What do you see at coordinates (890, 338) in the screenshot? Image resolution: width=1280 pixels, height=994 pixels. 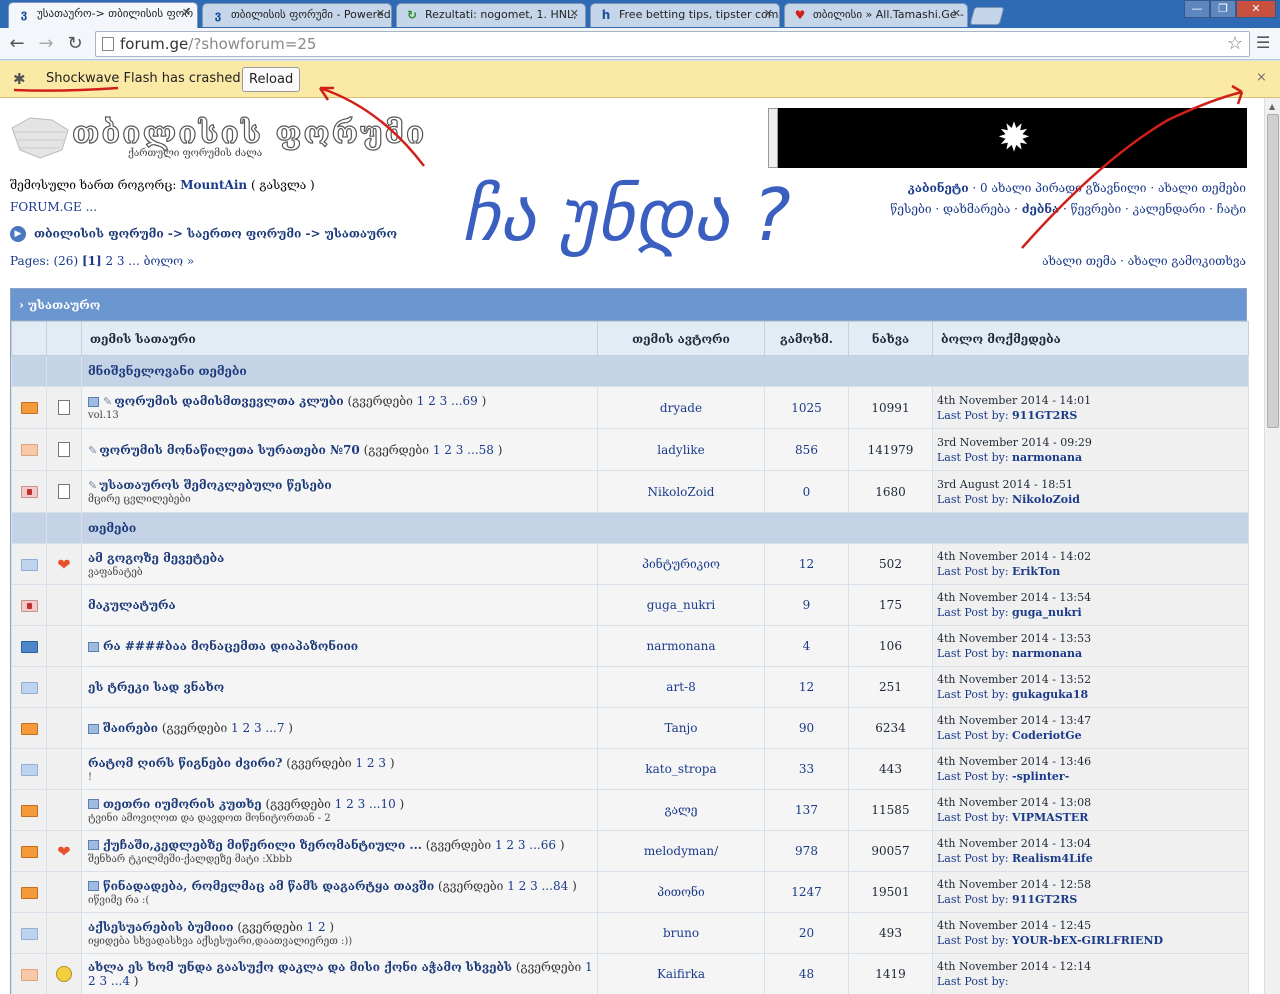 I see `header-views: ნახვა` at bounding box center [890, 338].